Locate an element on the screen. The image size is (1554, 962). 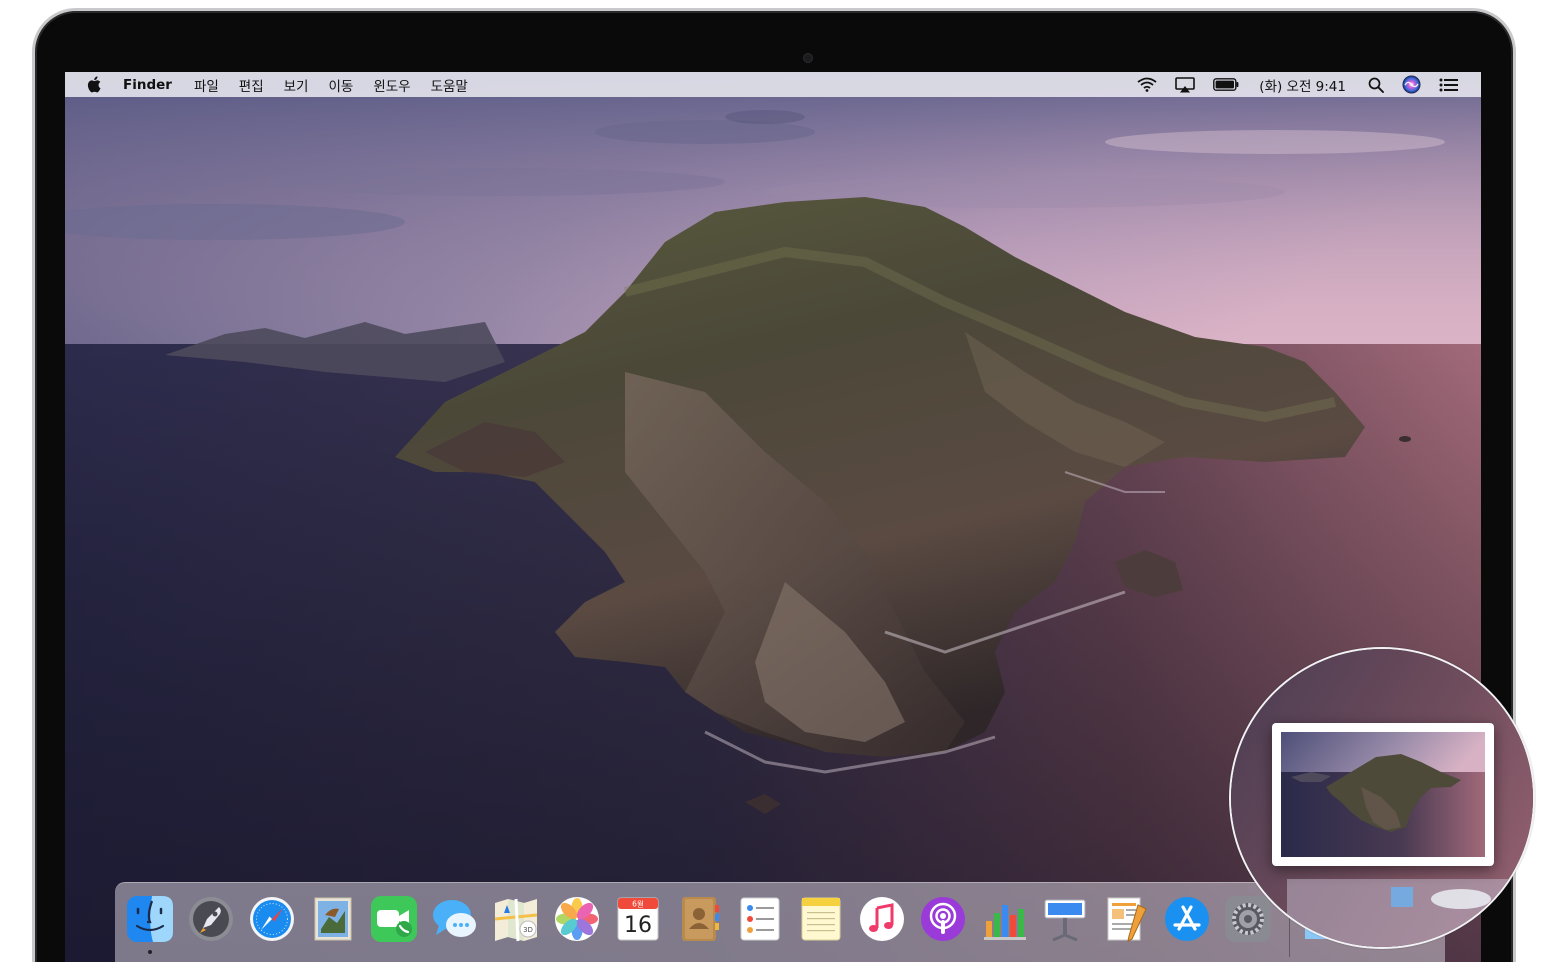
numbers-icon is located at coordinates (1005, 922).